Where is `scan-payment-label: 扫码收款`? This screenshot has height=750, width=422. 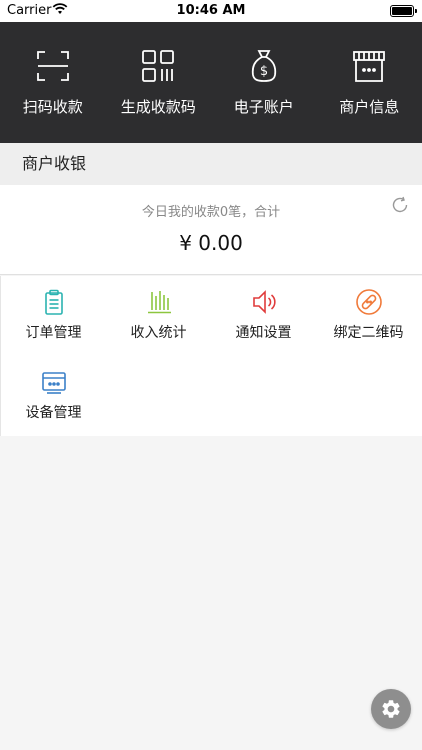 scan-payment-label: 扫码收款 is located at coordinates (52, 107).